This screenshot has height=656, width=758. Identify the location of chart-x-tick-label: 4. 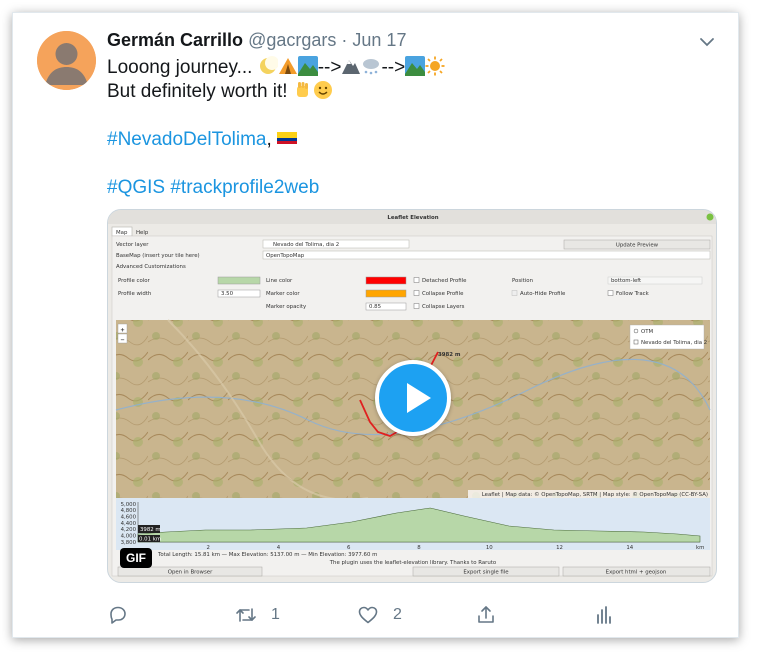
(279, 548).